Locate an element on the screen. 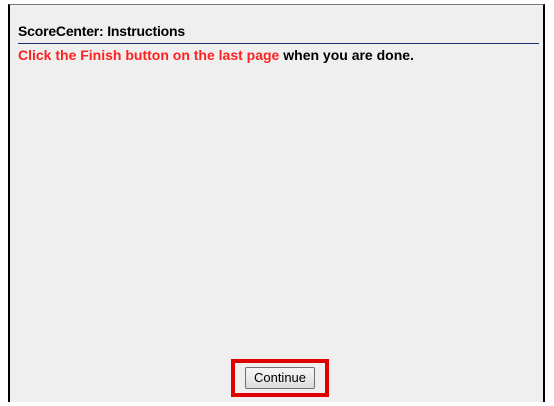 This screenshot has width=554, height=406. continue-button: Continue is located at coordinates (280, 378).